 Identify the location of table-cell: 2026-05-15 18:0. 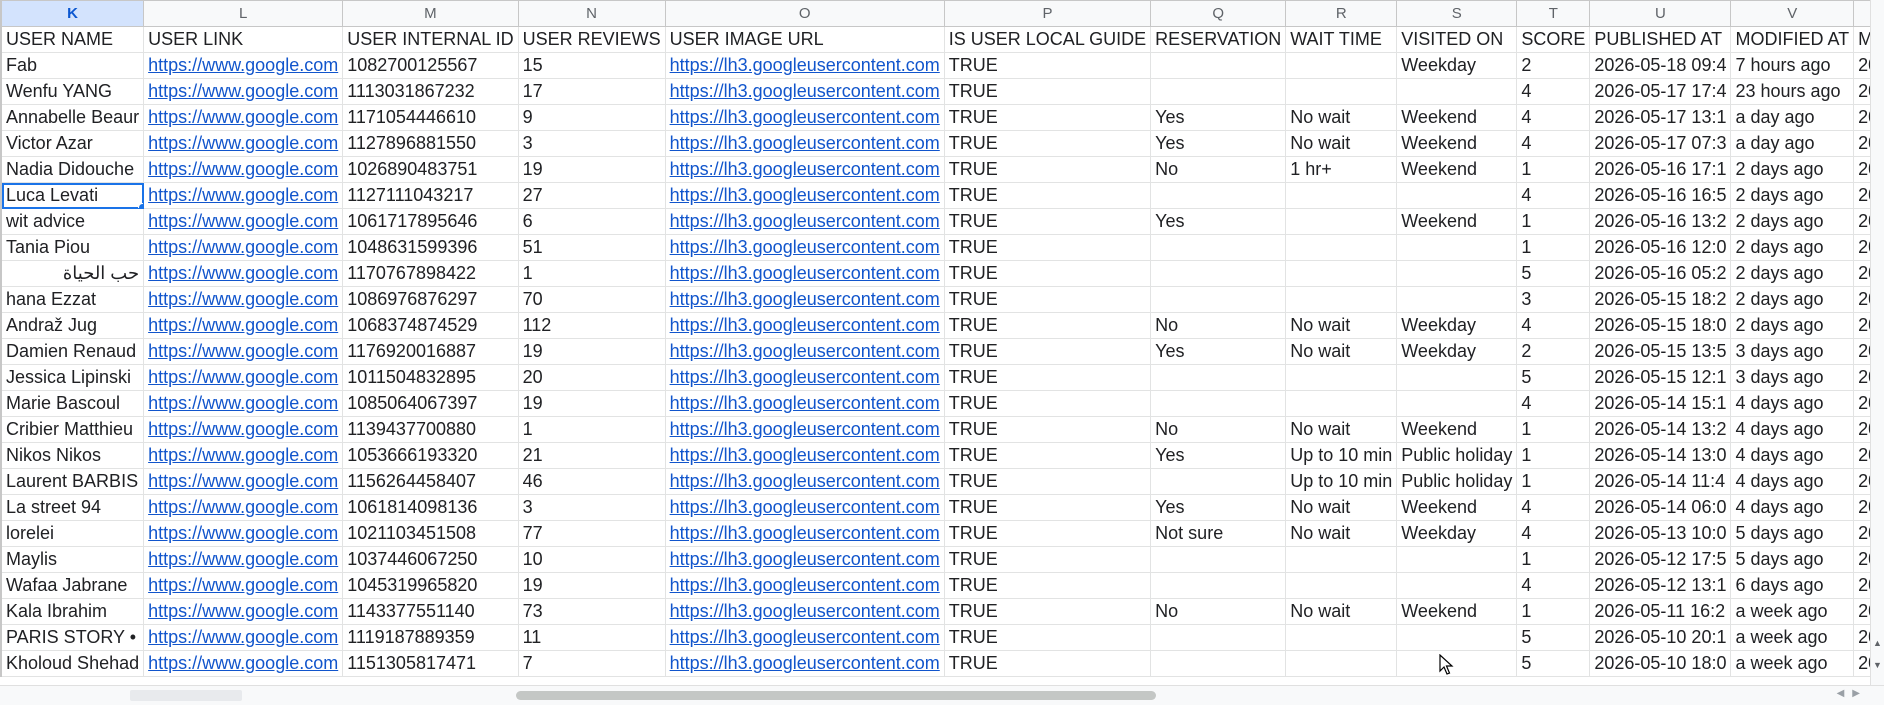
(1861, 325).